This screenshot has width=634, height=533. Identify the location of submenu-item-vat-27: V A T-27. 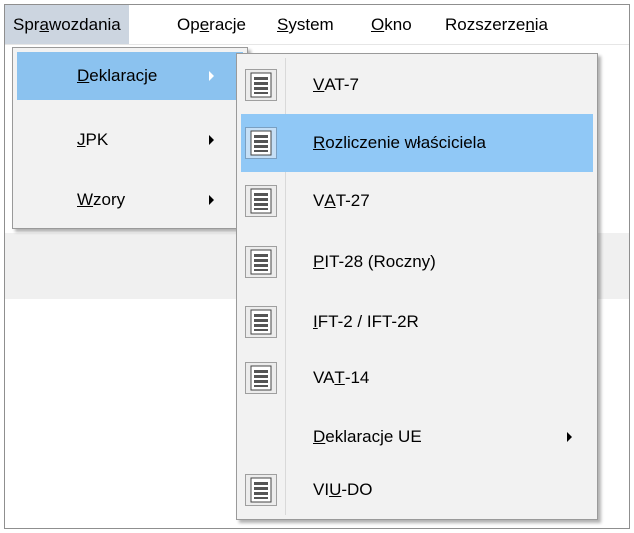
(417, 201).